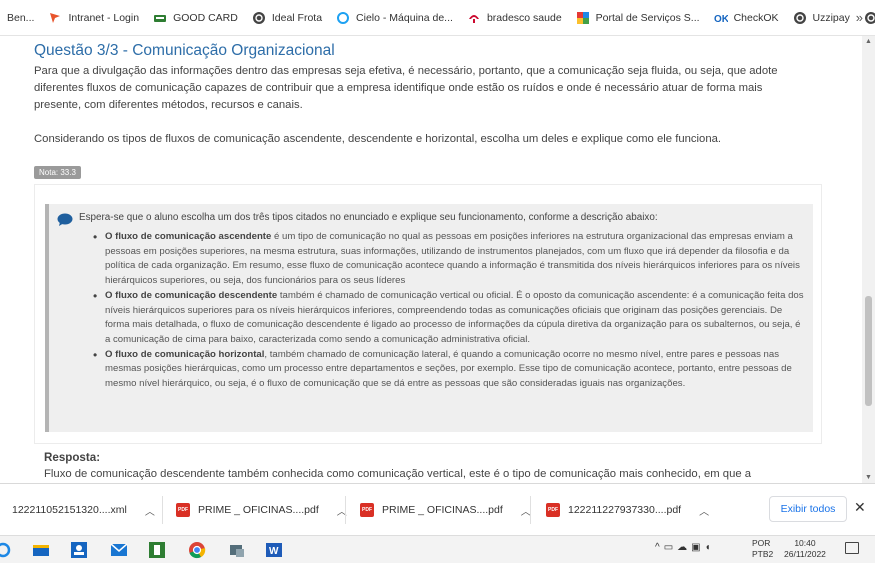 Image resolution: width=875 pixels, height=564 pixels. I want to click on answer-label: Resposta:, so click(72, 457).